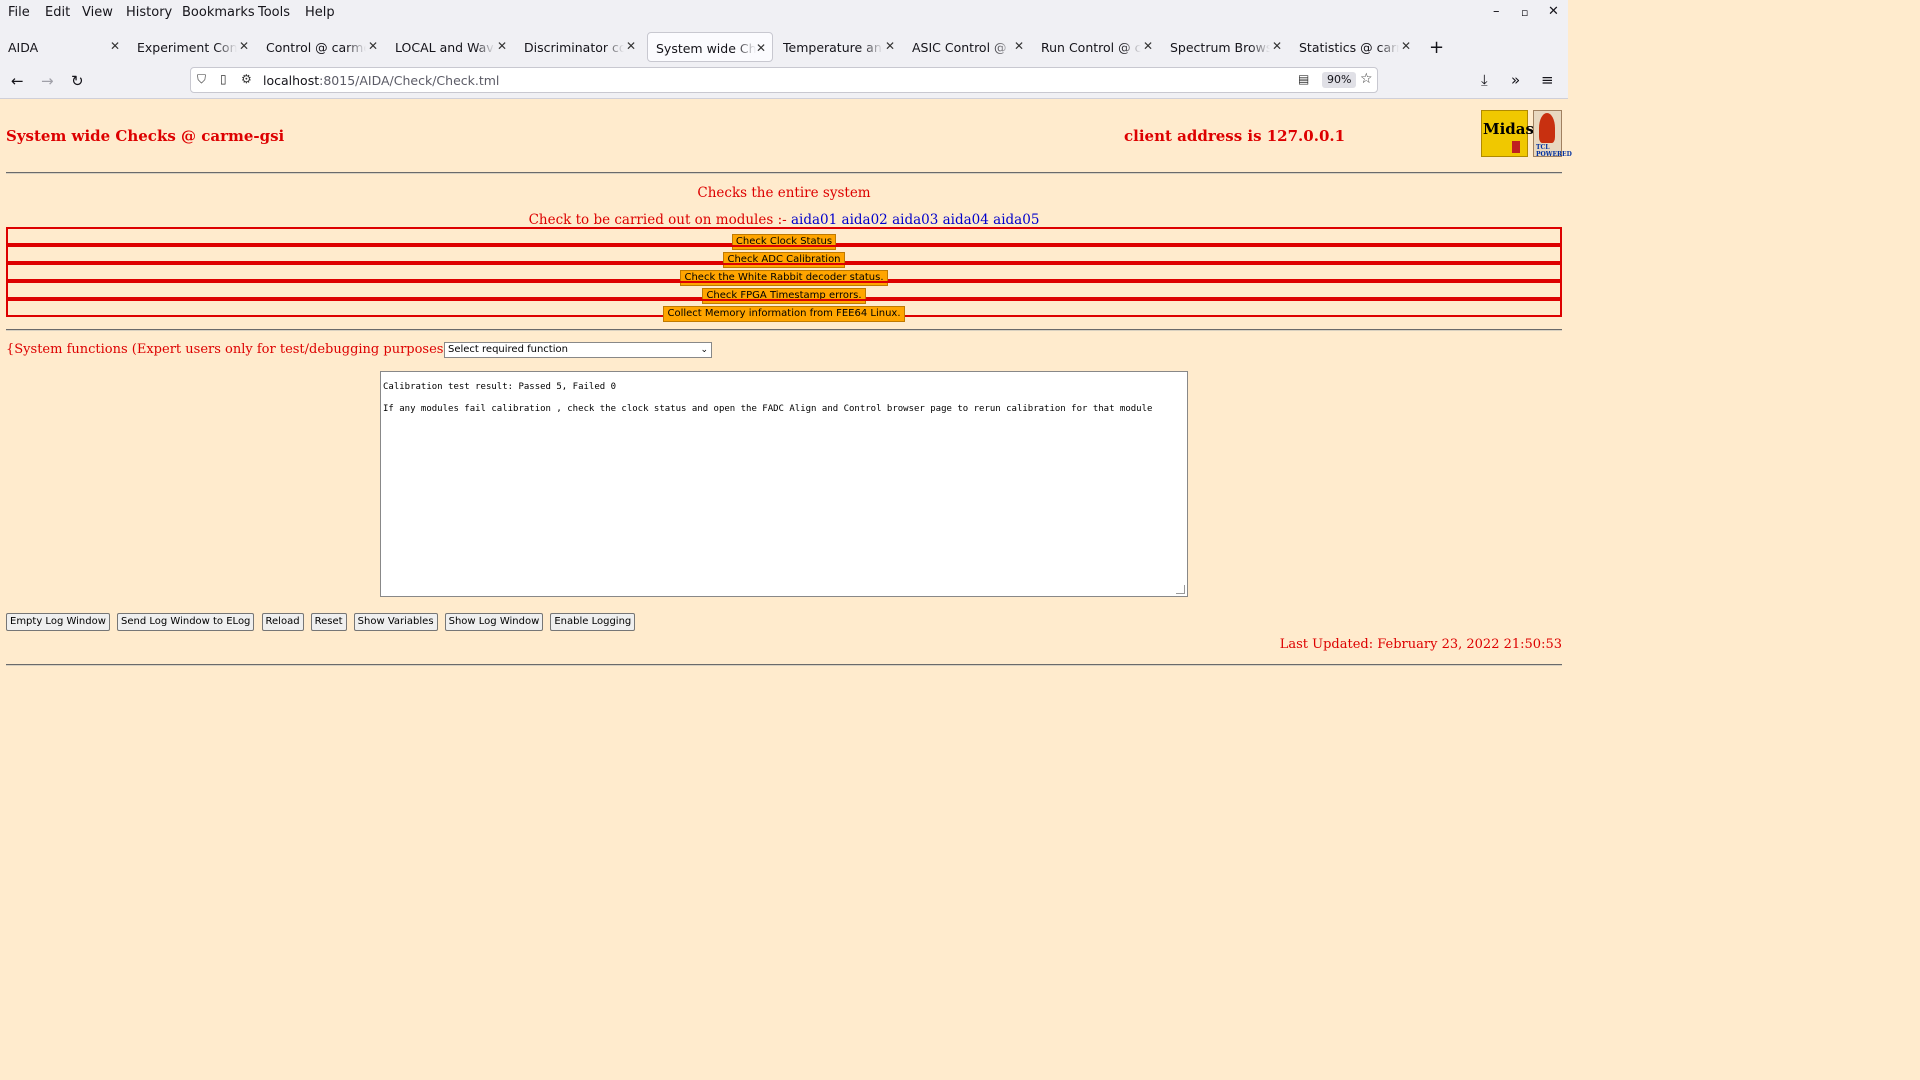 The image size is (1920, 1080). What do you see at coordinates (1349, 47) in the screenshot?
I see `tab-label: Statistics @ carme` at bounding box center [1349, 47].